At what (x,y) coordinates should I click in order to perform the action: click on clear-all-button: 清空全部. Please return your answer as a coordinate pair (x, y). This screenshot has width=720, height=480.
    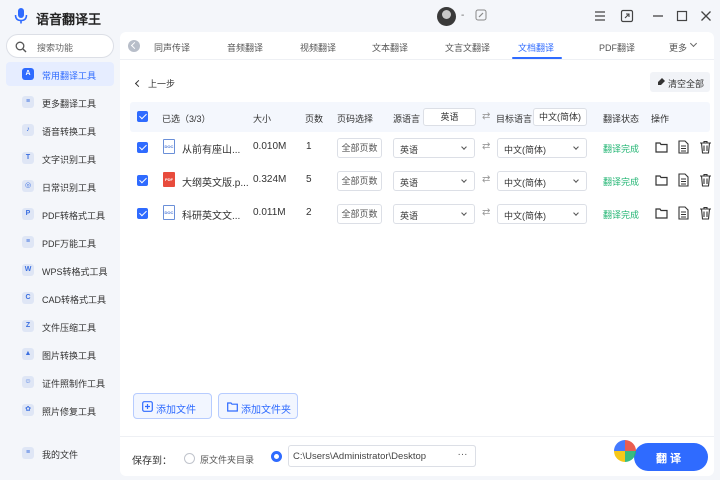
    Looking at the image, I should click on (680, 82).